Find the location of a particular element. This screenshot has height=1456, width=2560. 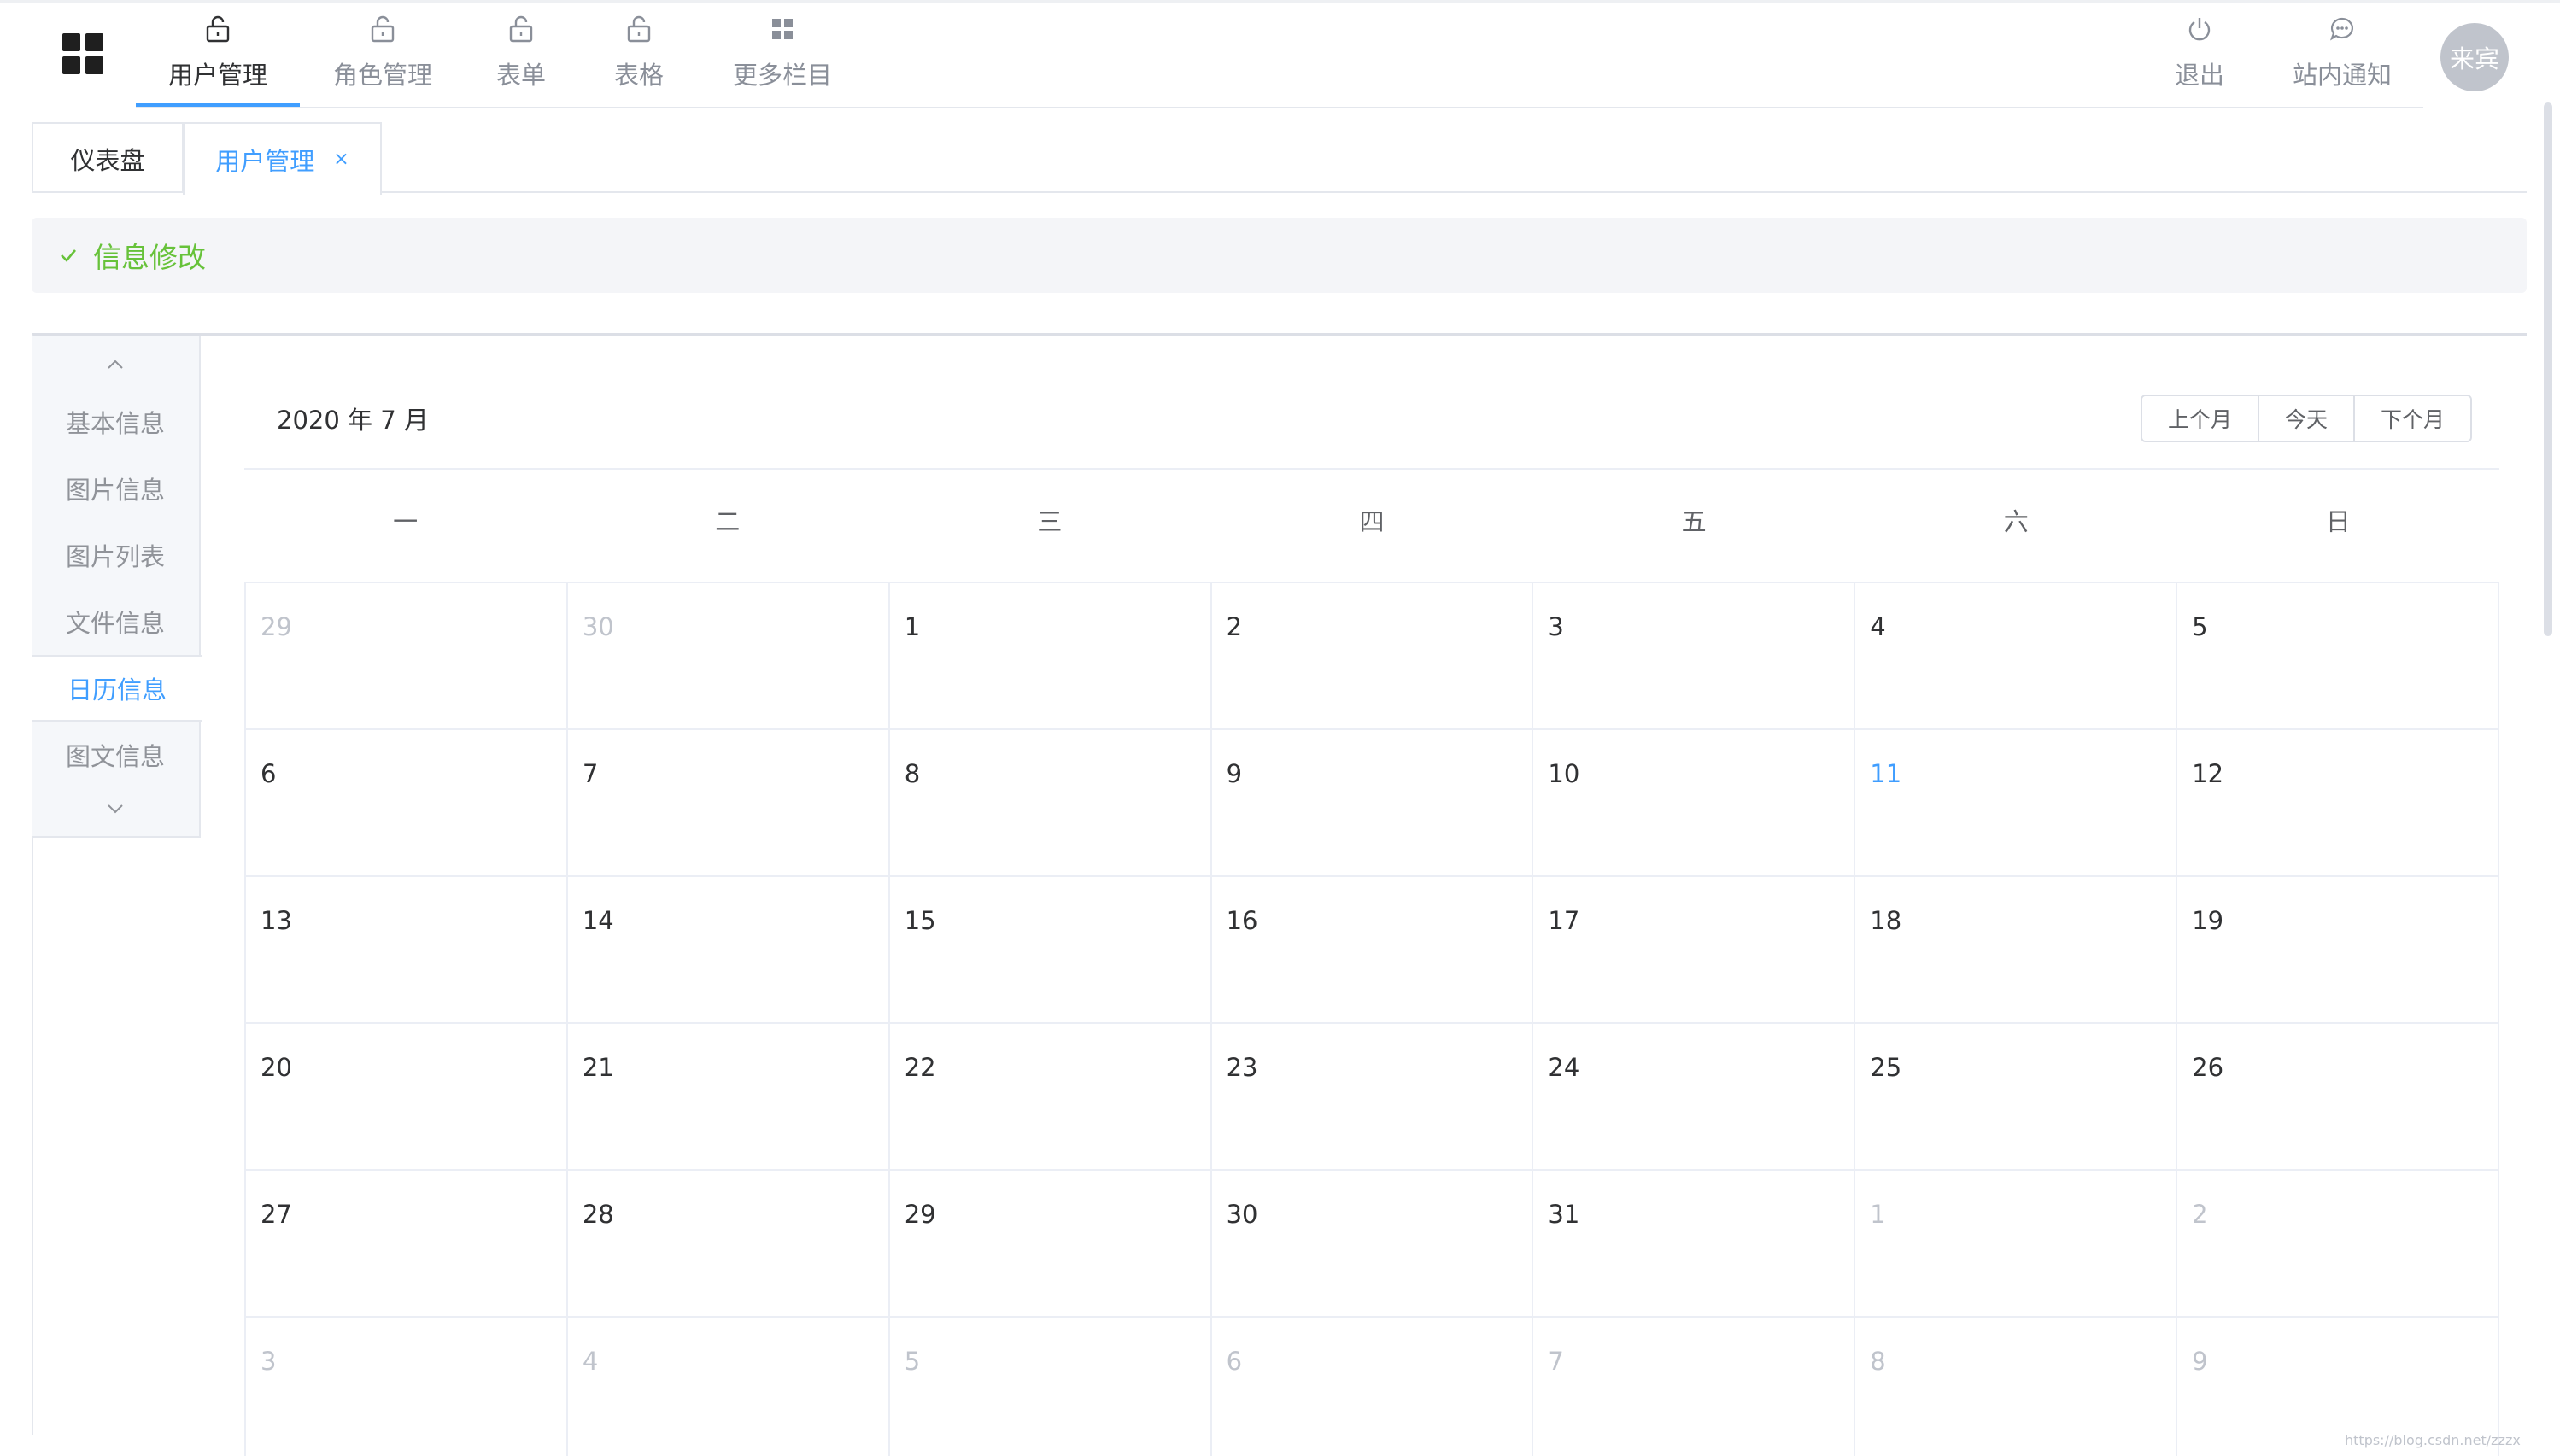

top-navigation: 用户管理 角色管理 表单 表格 更多栏目 退出 站内通知 来宾 is located at coordinates (1280, 54).